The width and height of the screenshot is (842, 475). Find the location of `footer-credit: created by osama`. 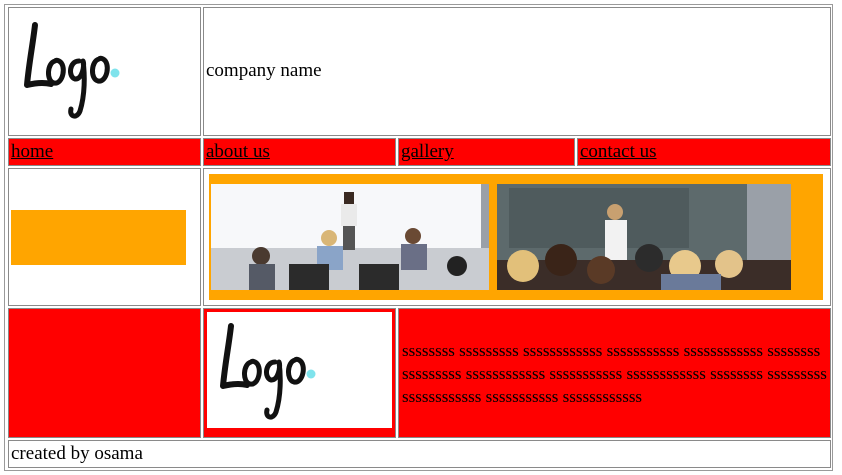

footer-credit: created by osama is located at coordinates (77, 453).